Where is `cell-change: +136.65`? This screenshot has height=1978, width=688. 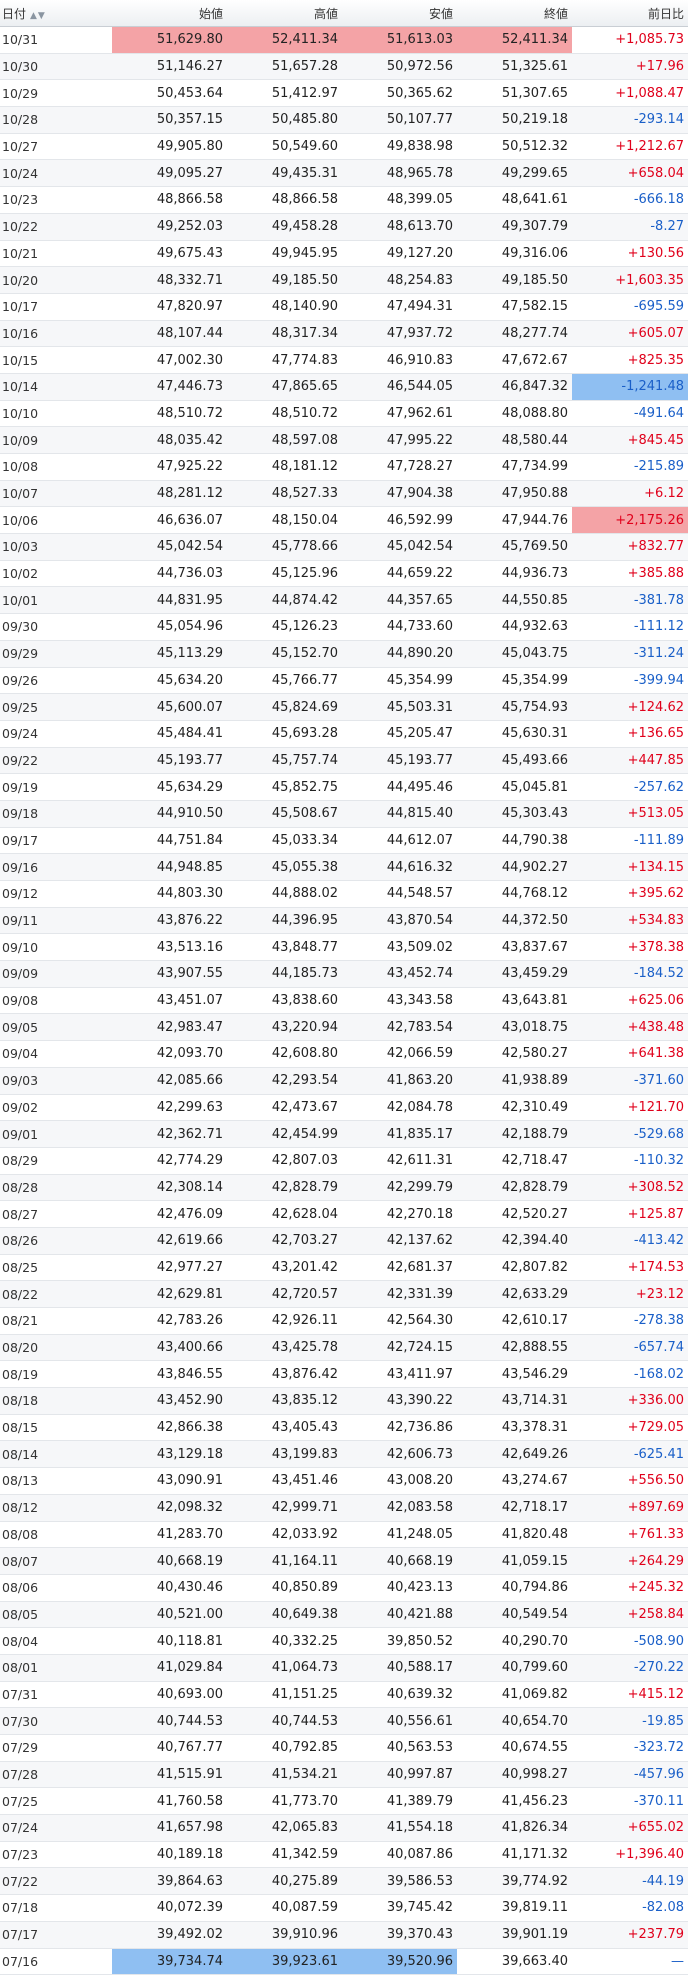
cell-change: +136.65 is located at coordinates (630, 734).